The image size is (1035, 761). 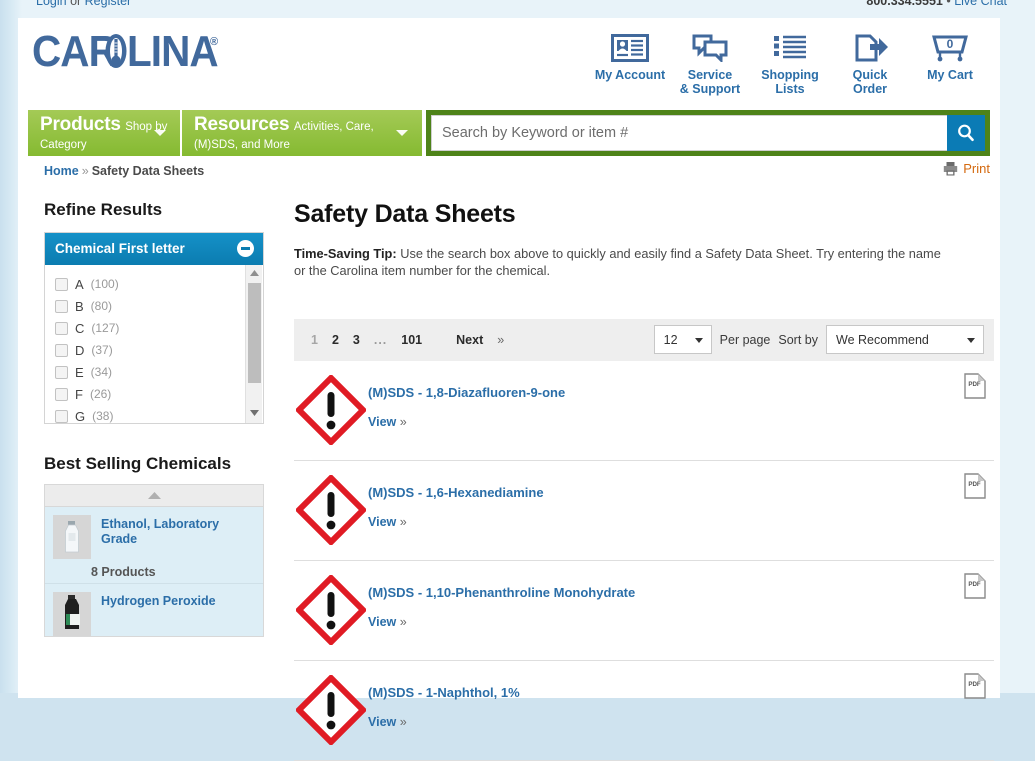 I want to click on facet-count: (80), so click(x=101, y=306).